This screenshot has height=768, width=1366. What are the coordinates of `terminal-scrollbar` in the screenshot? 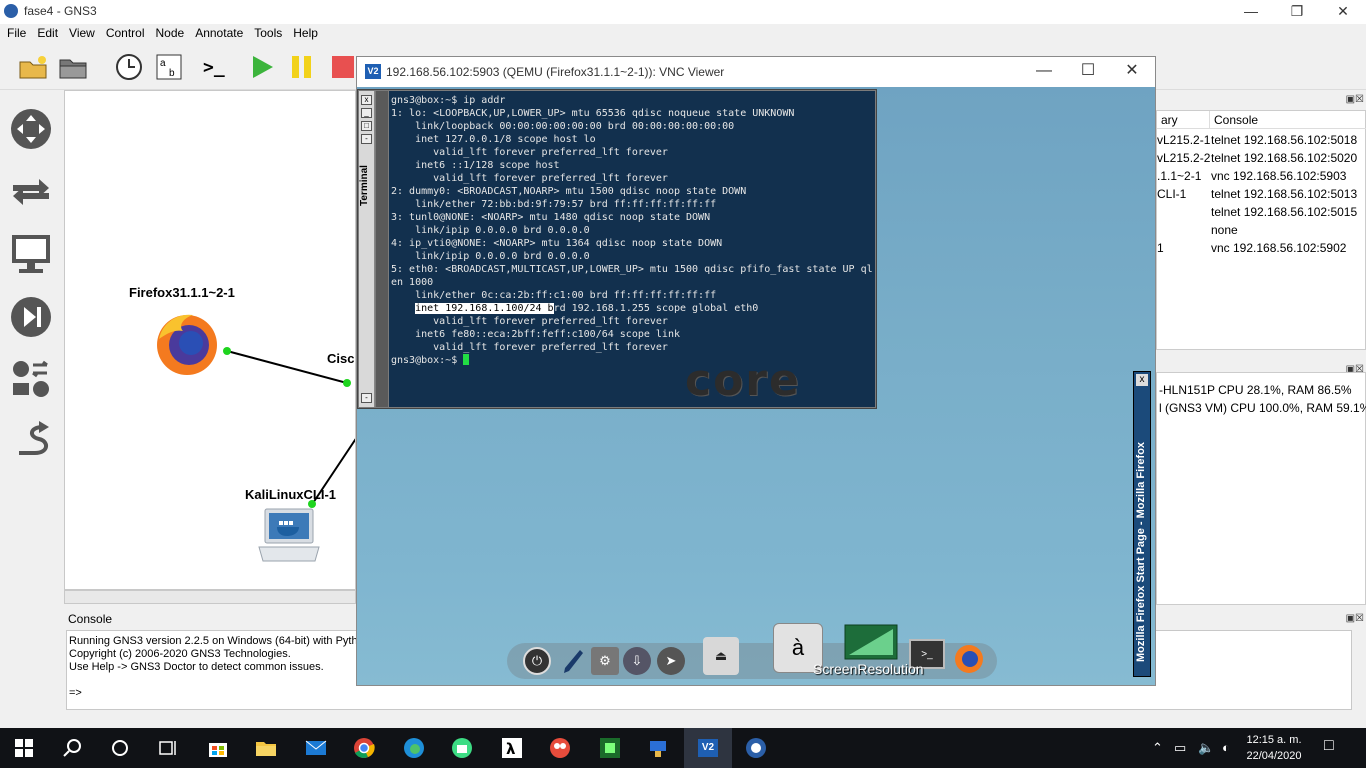 It's located at (382, 249).